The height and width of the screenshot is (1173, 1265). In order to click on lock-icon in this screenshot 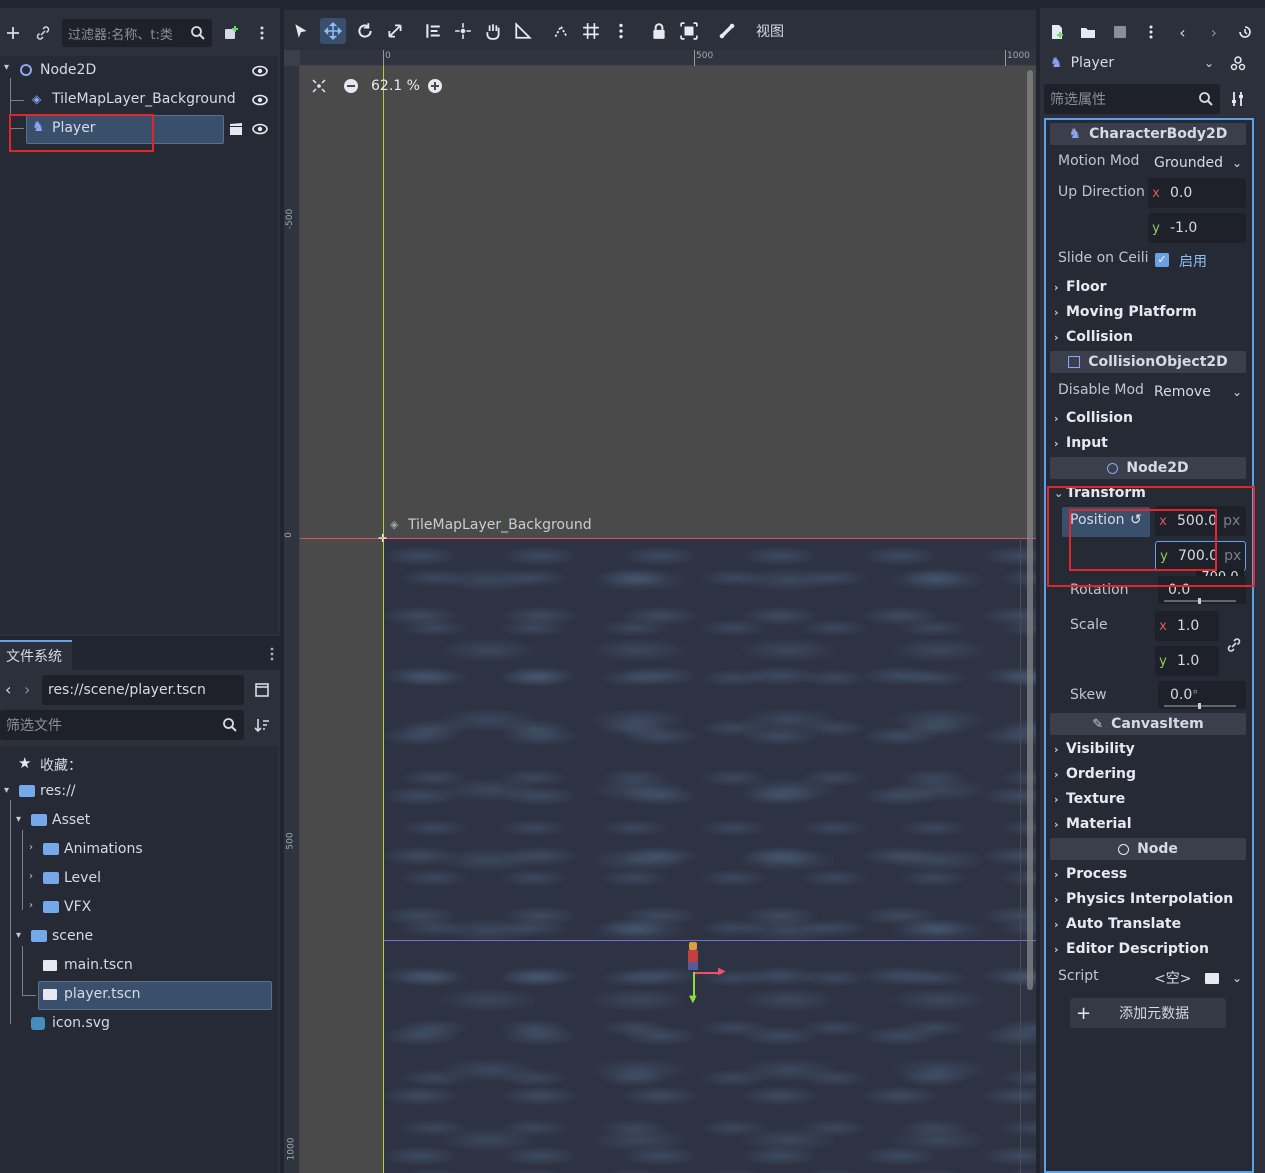, I will do `click(659, 31)`.